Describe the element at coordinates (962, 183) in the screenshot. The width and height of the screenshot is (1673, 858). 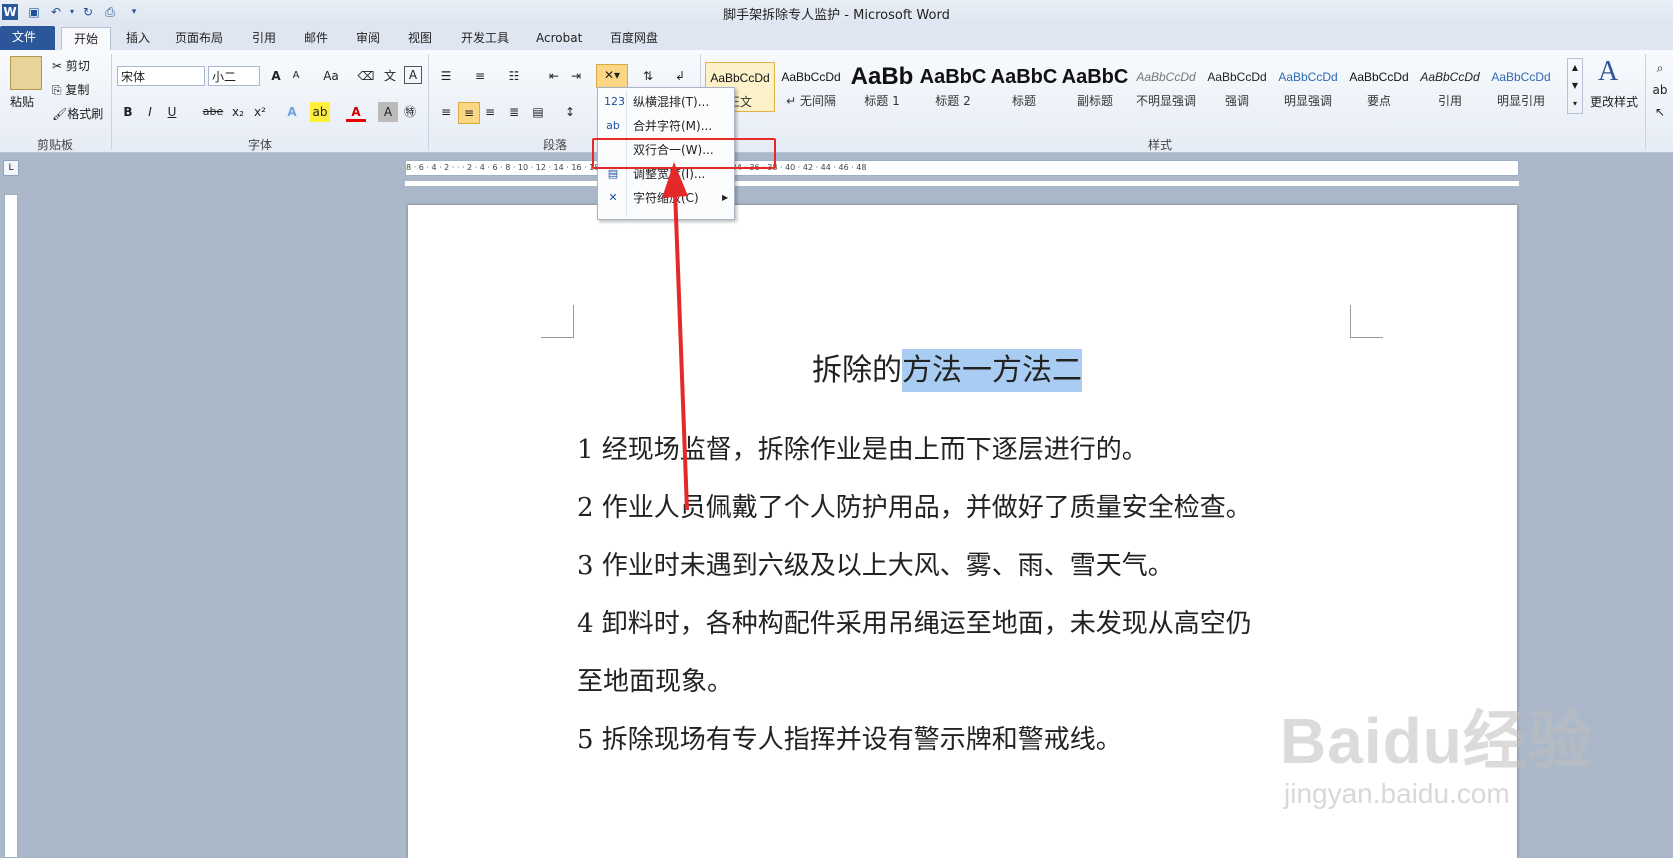
I see `previous-page-edge` at that location.